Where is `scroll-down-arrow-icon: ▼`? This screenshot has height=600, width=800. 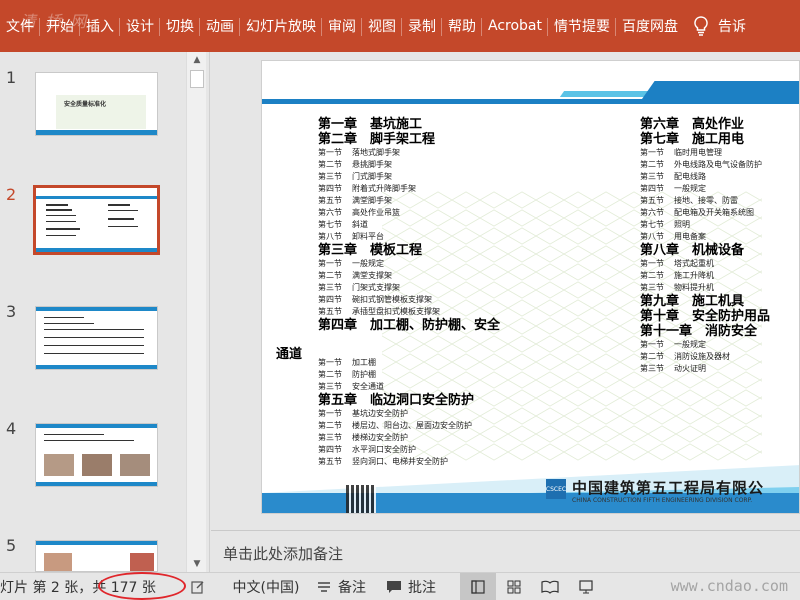
scroll-down-arrow-icon: ▼ is located at coordinates (197, 564).